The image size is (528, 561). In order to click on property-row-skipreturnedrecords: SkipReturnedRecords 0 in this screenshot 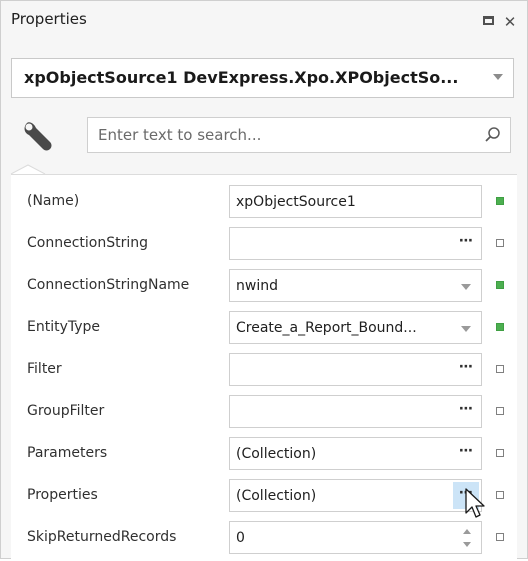, I will do `click(264, 537)`.